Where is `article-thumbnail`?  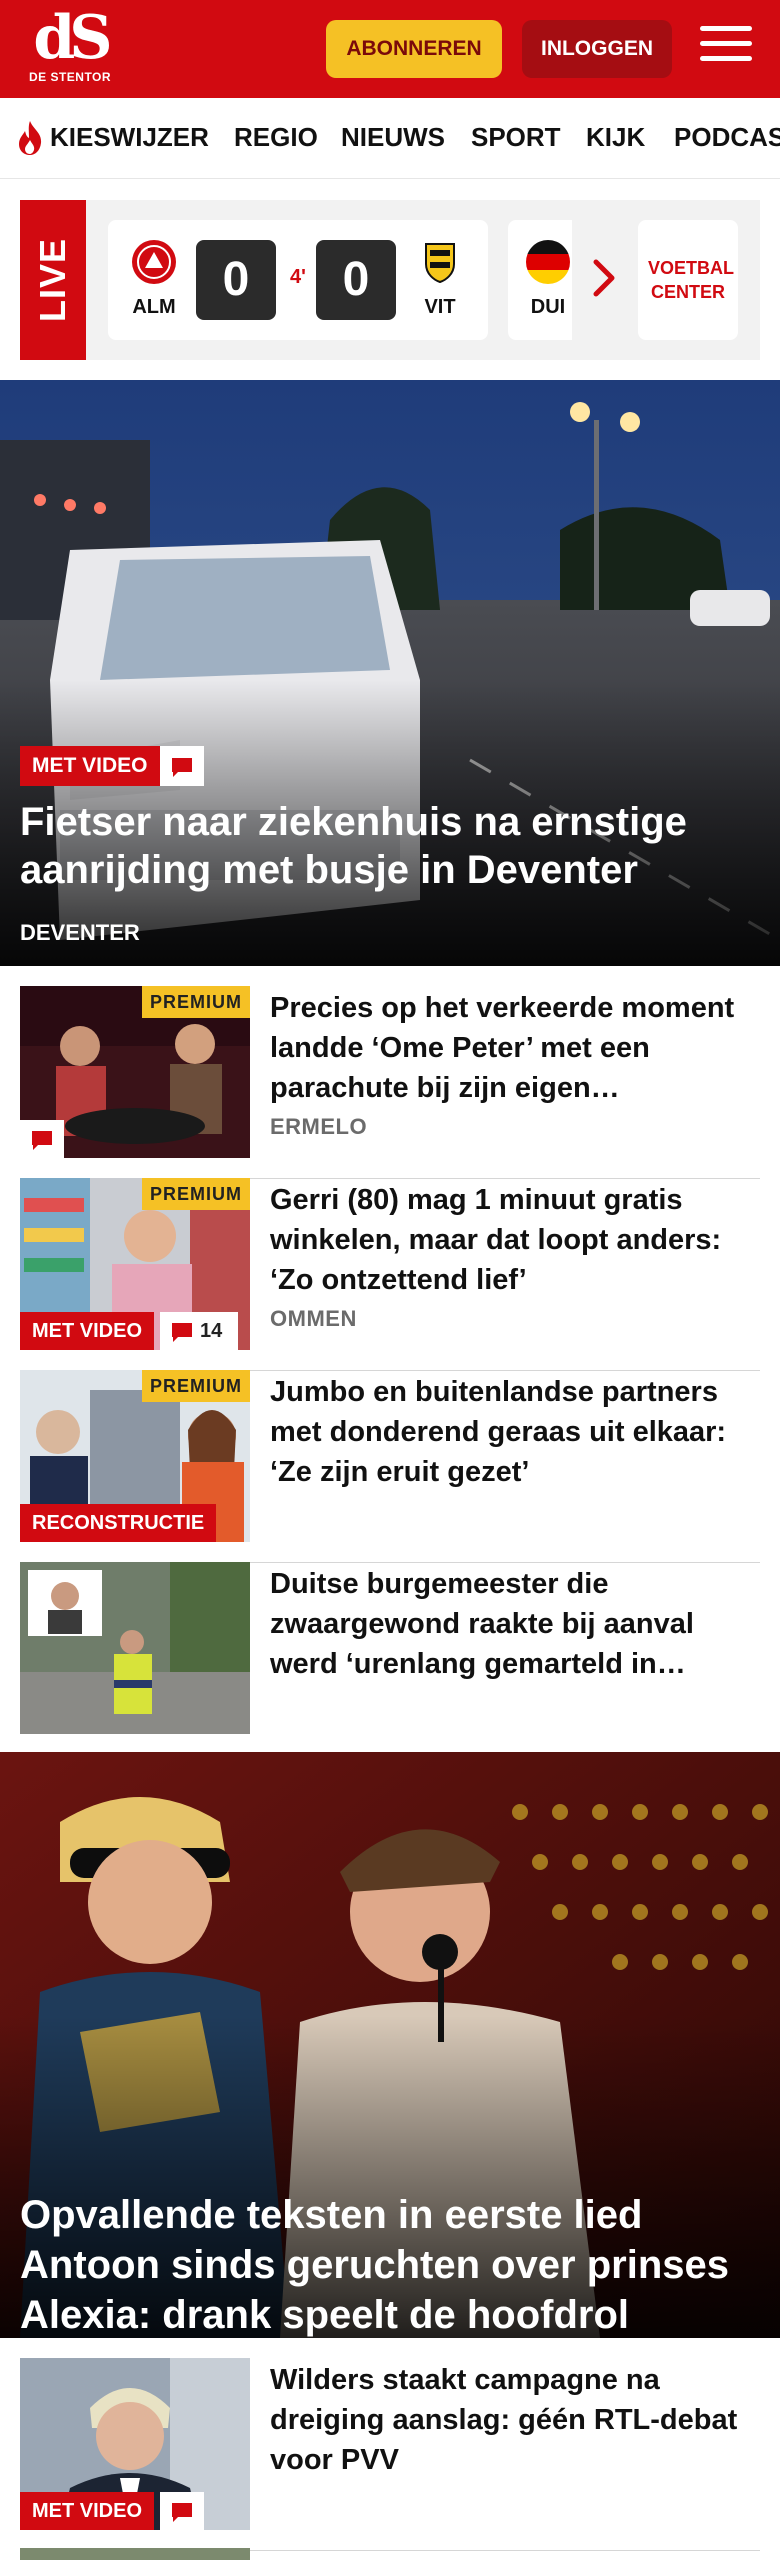
article-thumbnail is located at coordinates (135, 1648).